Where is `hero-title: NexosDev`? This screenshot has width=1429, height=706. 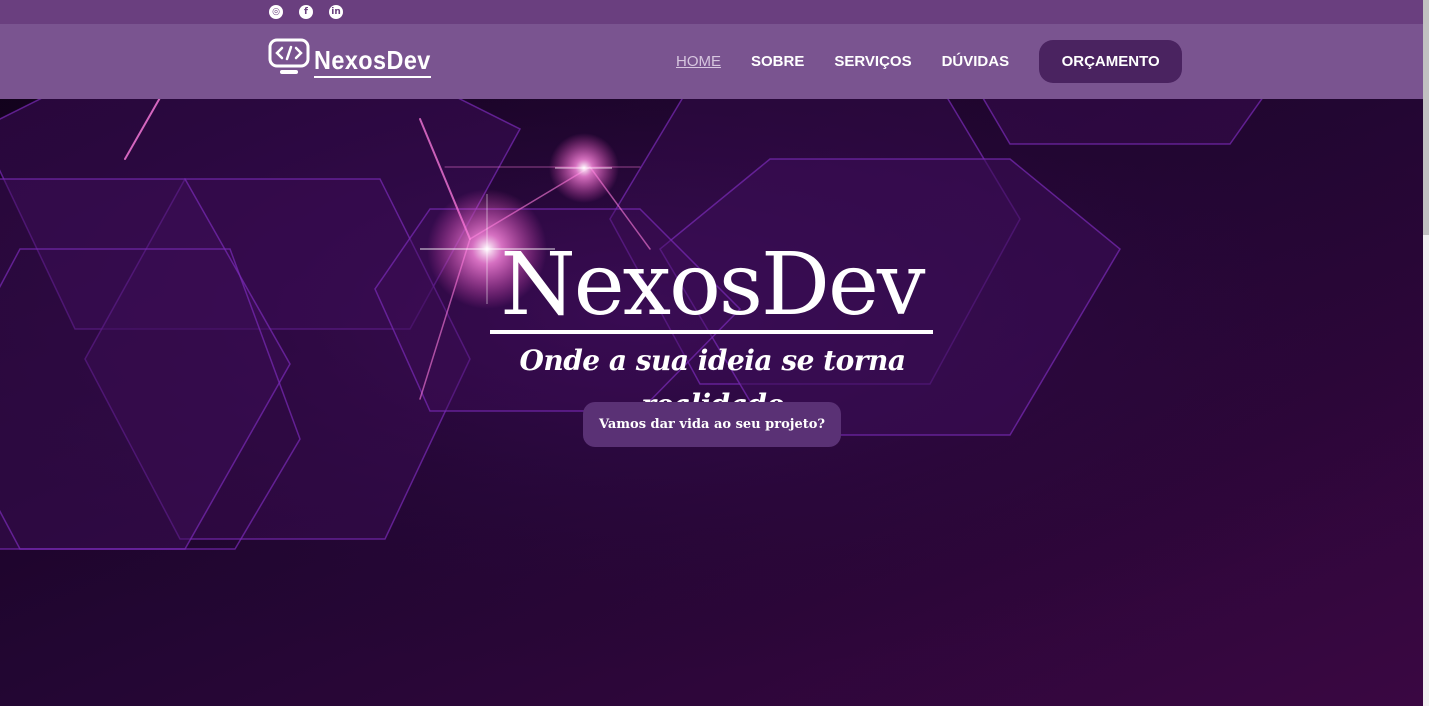
hero-title: NexosDev is located at coordinates (713, 285).